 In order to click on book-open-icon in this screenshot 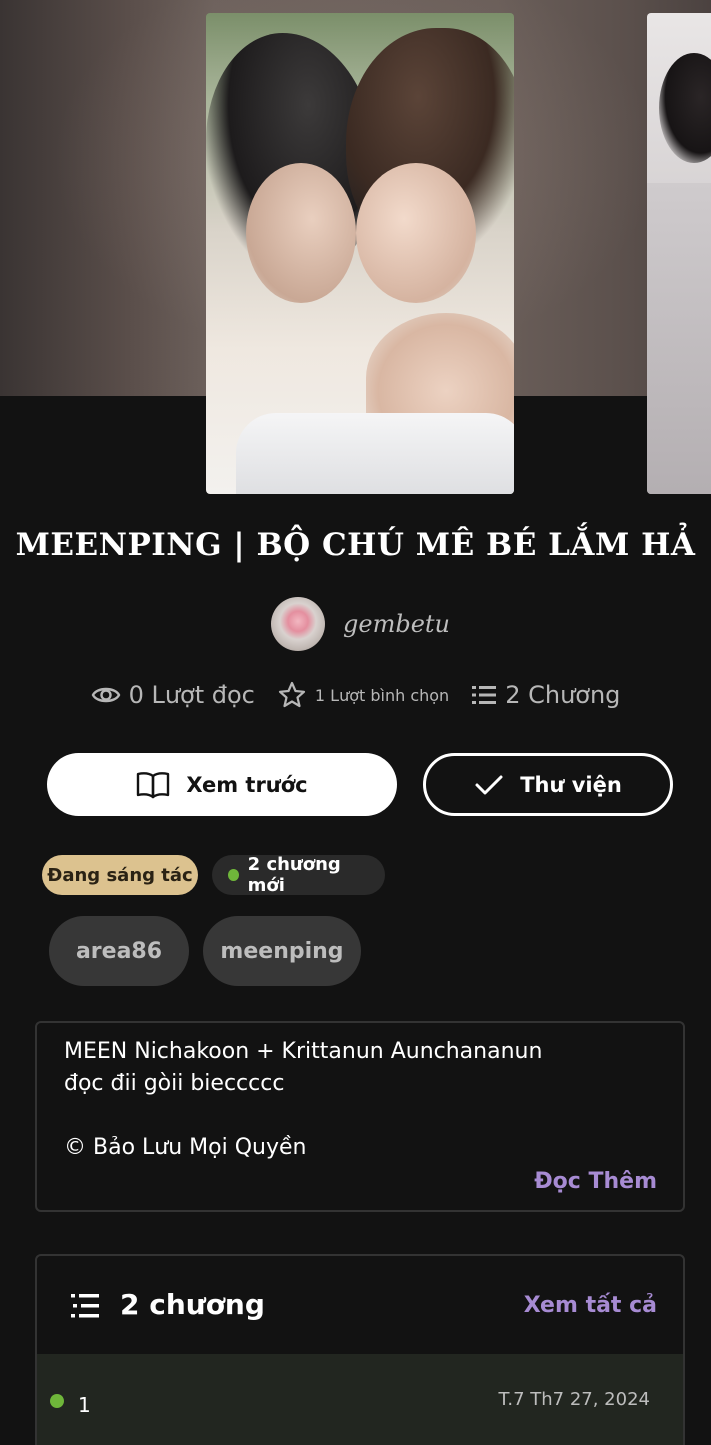, I will do `click(153, 784)`.